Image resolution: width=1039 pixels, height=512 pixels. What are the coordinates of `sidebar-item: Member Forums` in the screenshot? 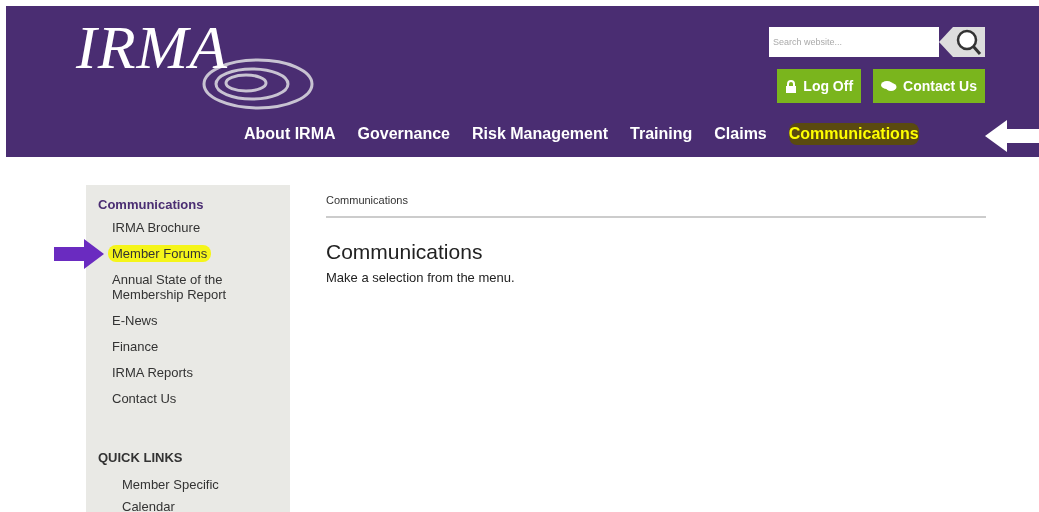 It's located at (160, 253).